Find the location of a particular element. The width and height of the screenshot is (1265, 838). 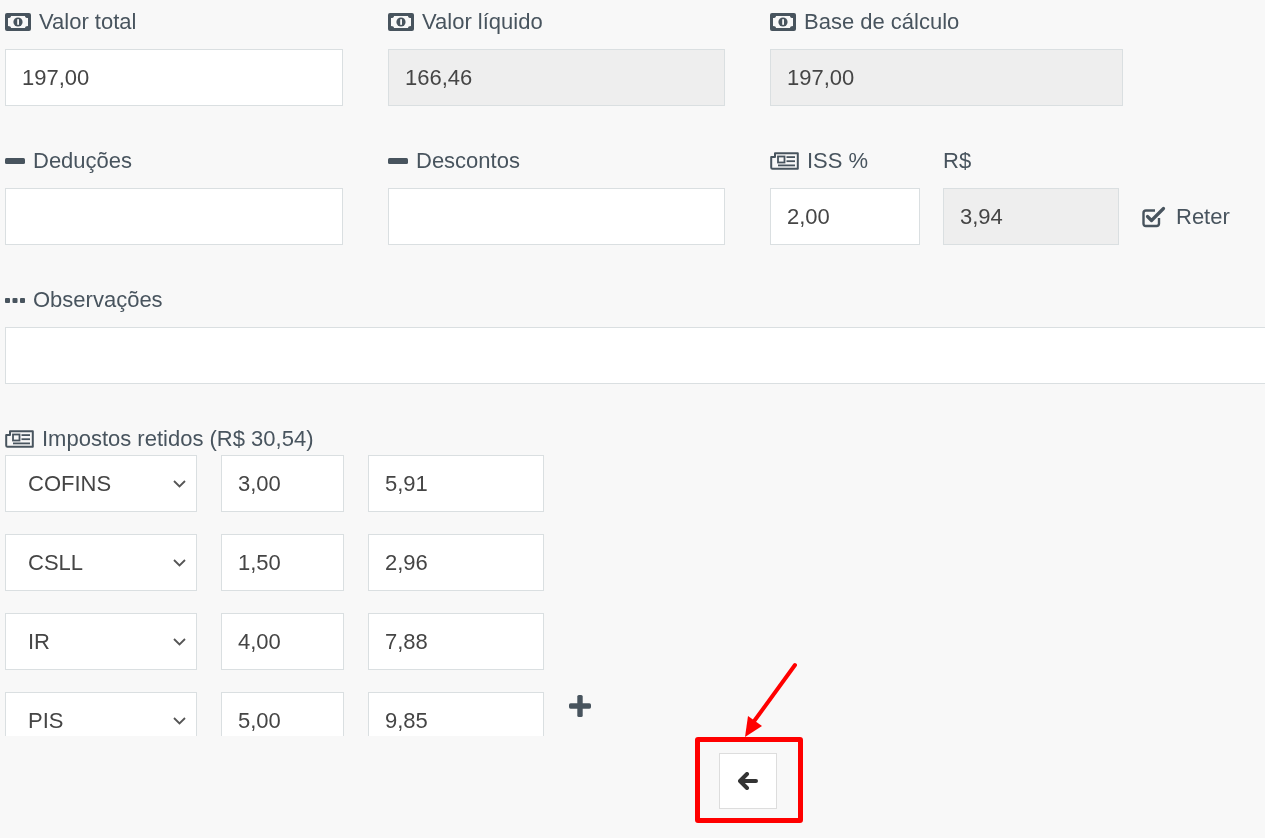

rate-field: 3,00 is located at coordinates (282, 483).